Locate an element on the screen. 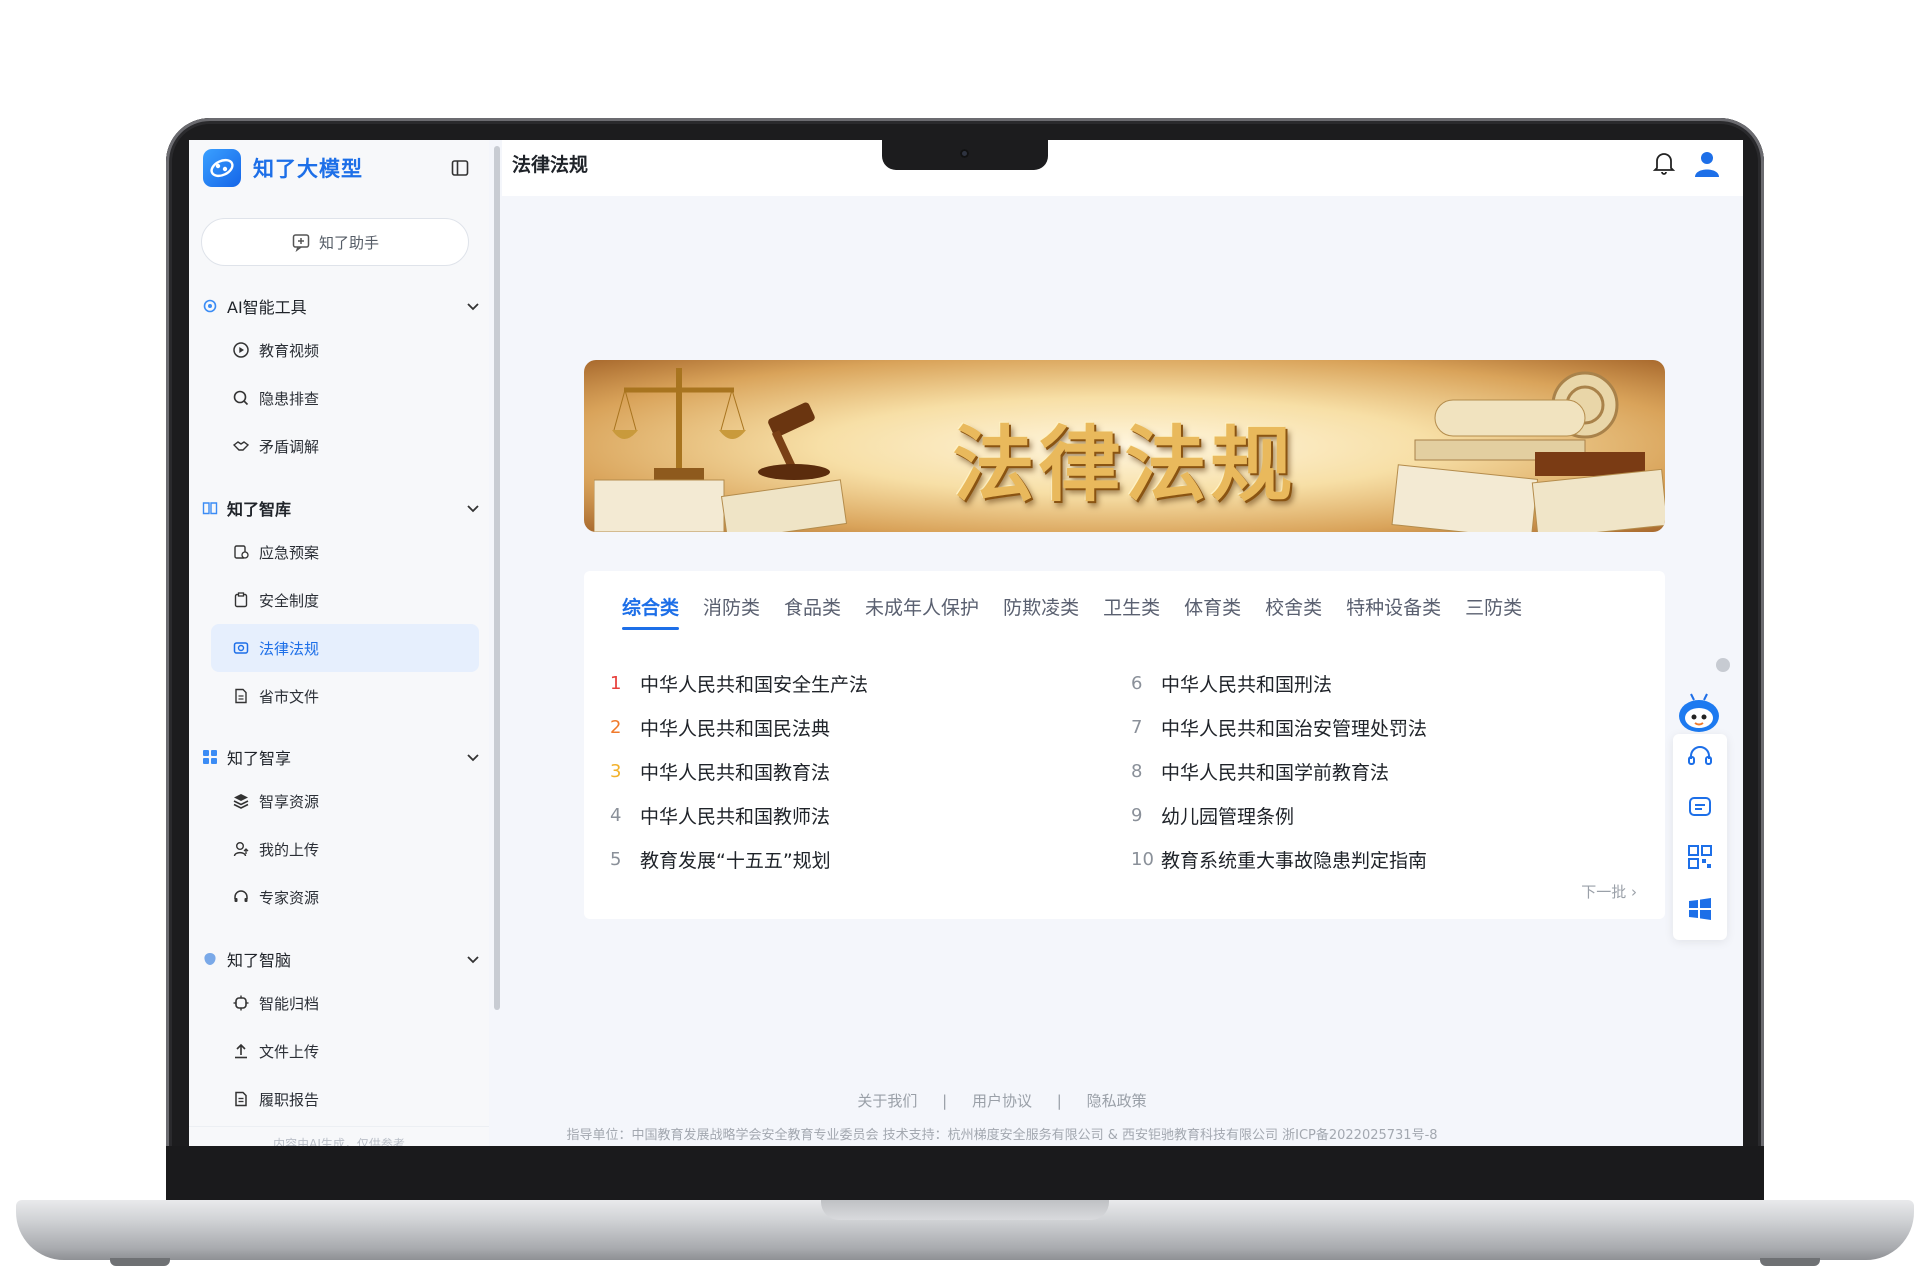 The height and width of the screenshot is (1280, 1920). tab-category: 未成年人保护 is located at coordinates (922, 611).